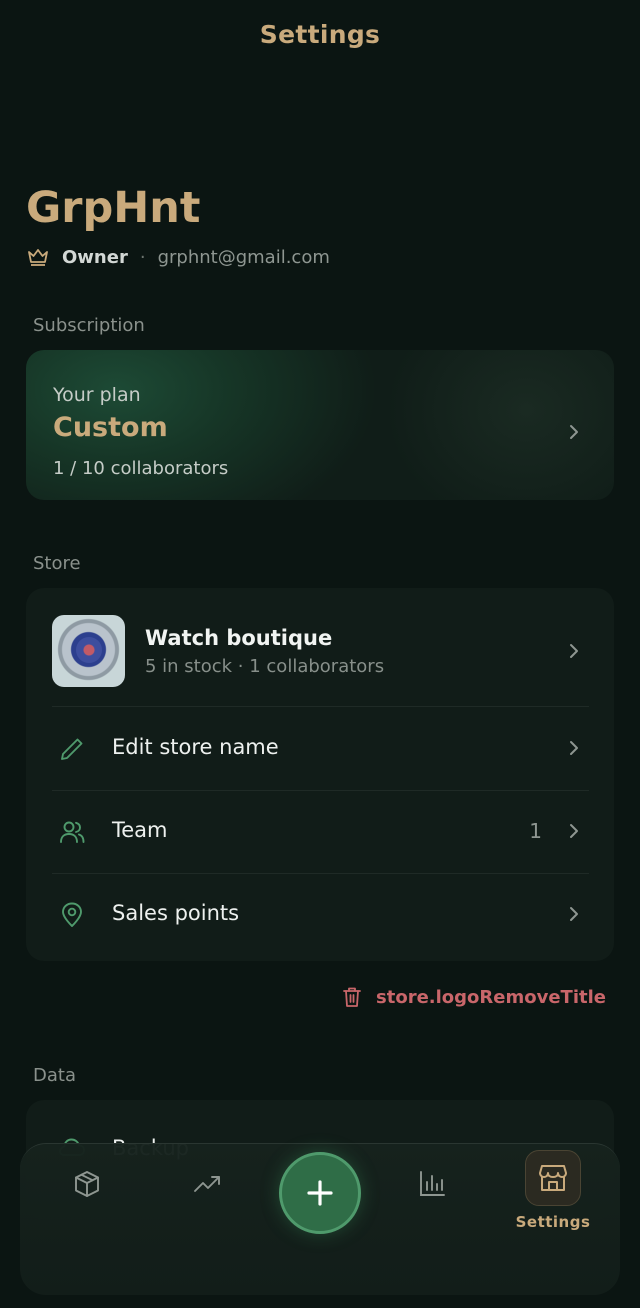 The height and width of the screenshot is (1308, 640). Describe the element at coordinates (88, 651) in the screenshot. I see `store-logo` at that location.